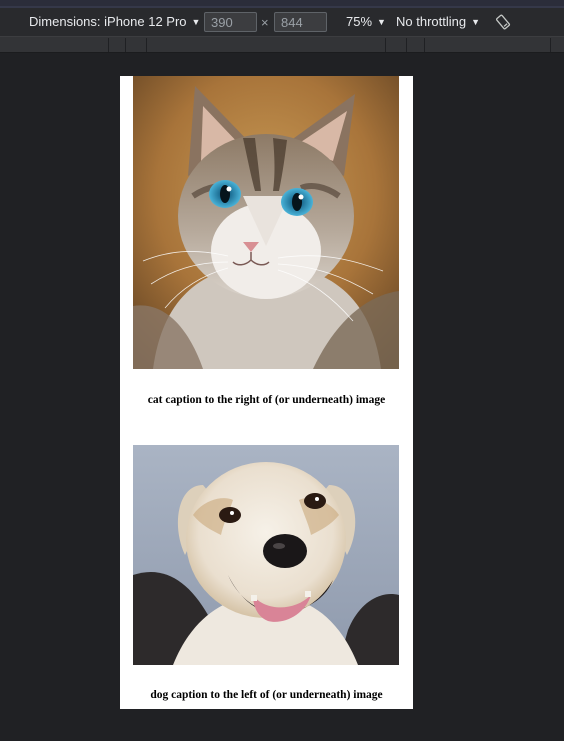  Describe the element at coordinates (300, 22) in the screenshot. I see `height-input` at that location.